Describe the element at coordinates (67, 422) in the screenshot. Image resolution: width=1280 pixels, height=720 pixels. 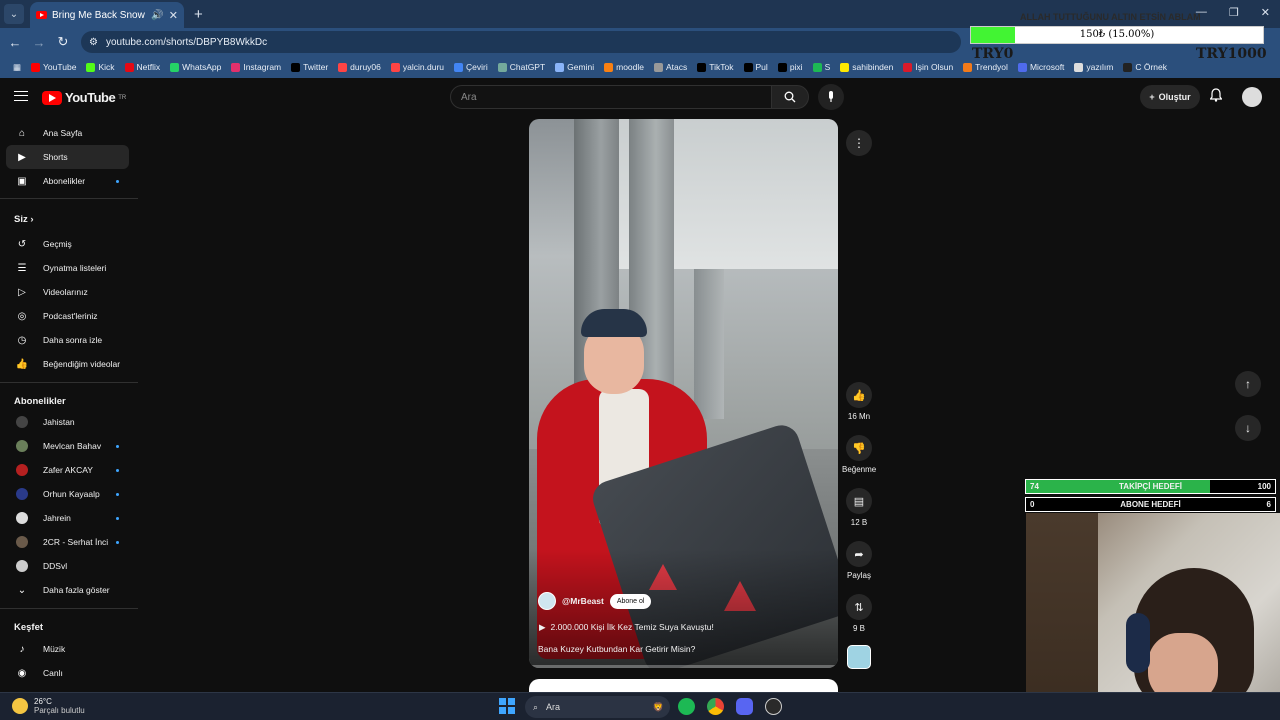
I see `sidebar-item: Jahistan` at that location.